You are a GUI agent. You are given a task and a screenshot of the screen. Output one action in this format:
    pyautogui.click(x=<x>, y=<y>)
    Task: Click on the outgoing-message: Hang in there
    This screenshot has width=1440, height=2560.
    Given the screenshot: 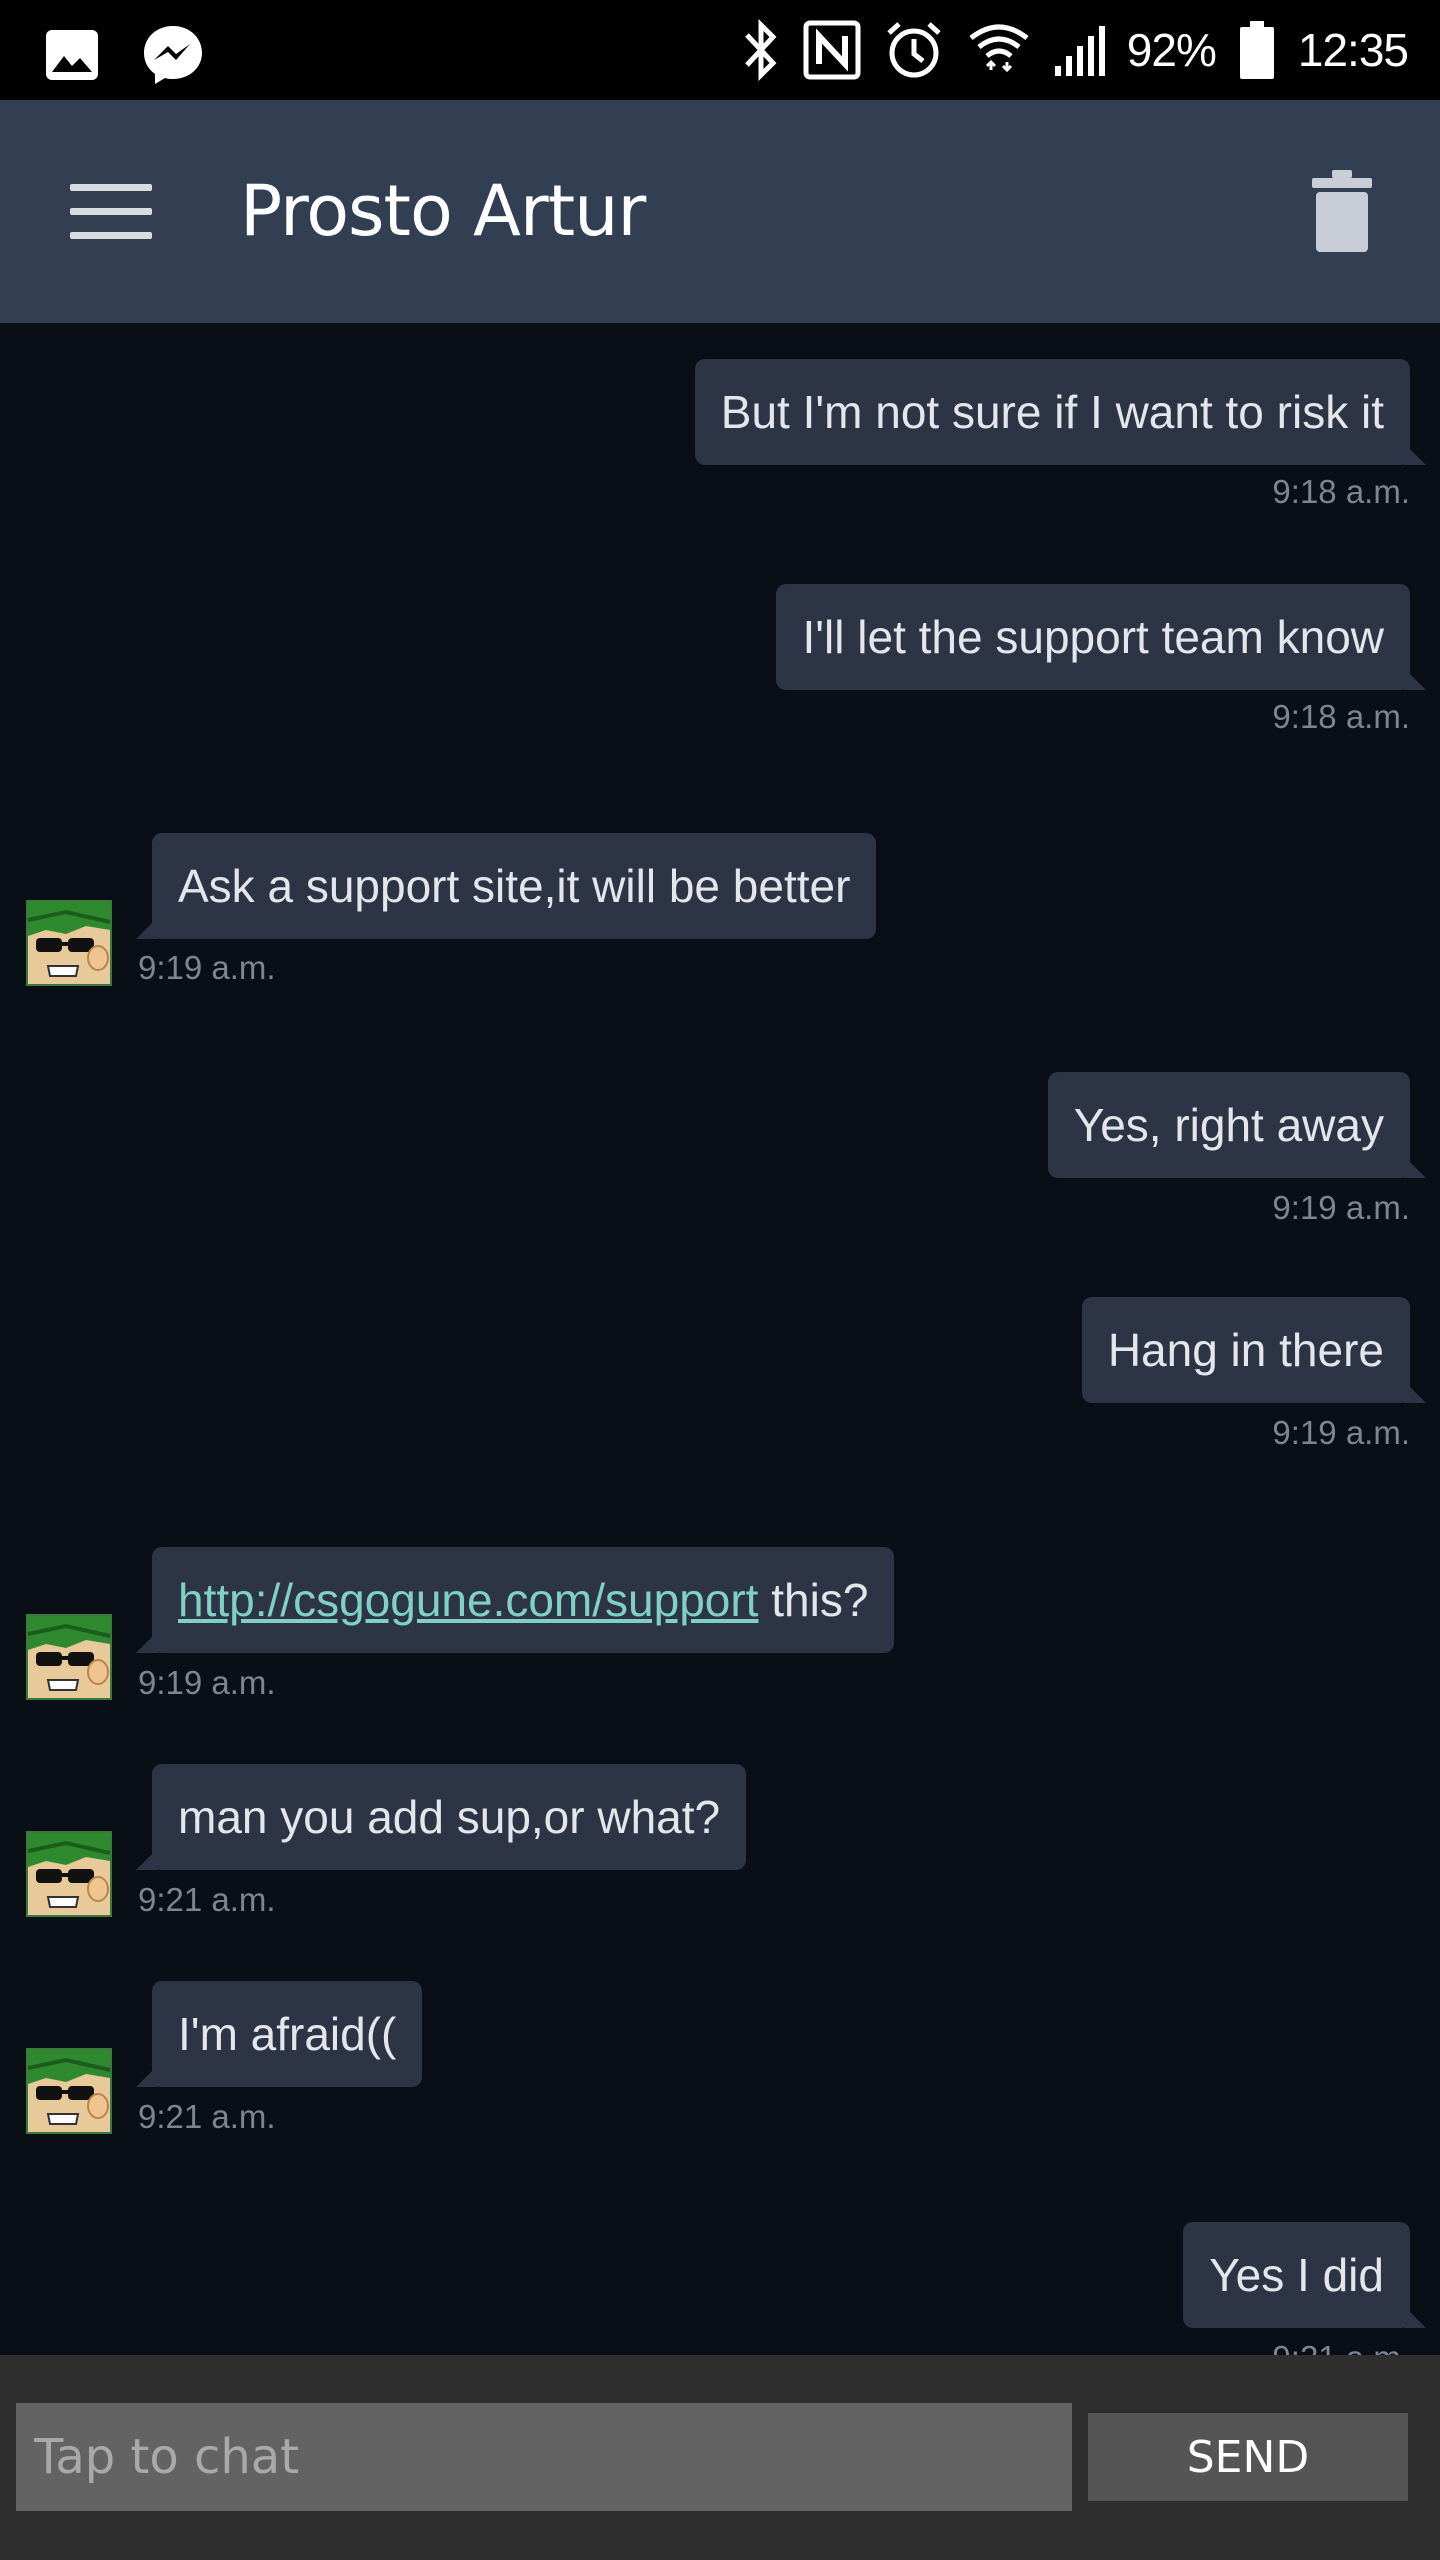 What is the action you would take?
    pyautogui.click(x=1254, y=1350)
    